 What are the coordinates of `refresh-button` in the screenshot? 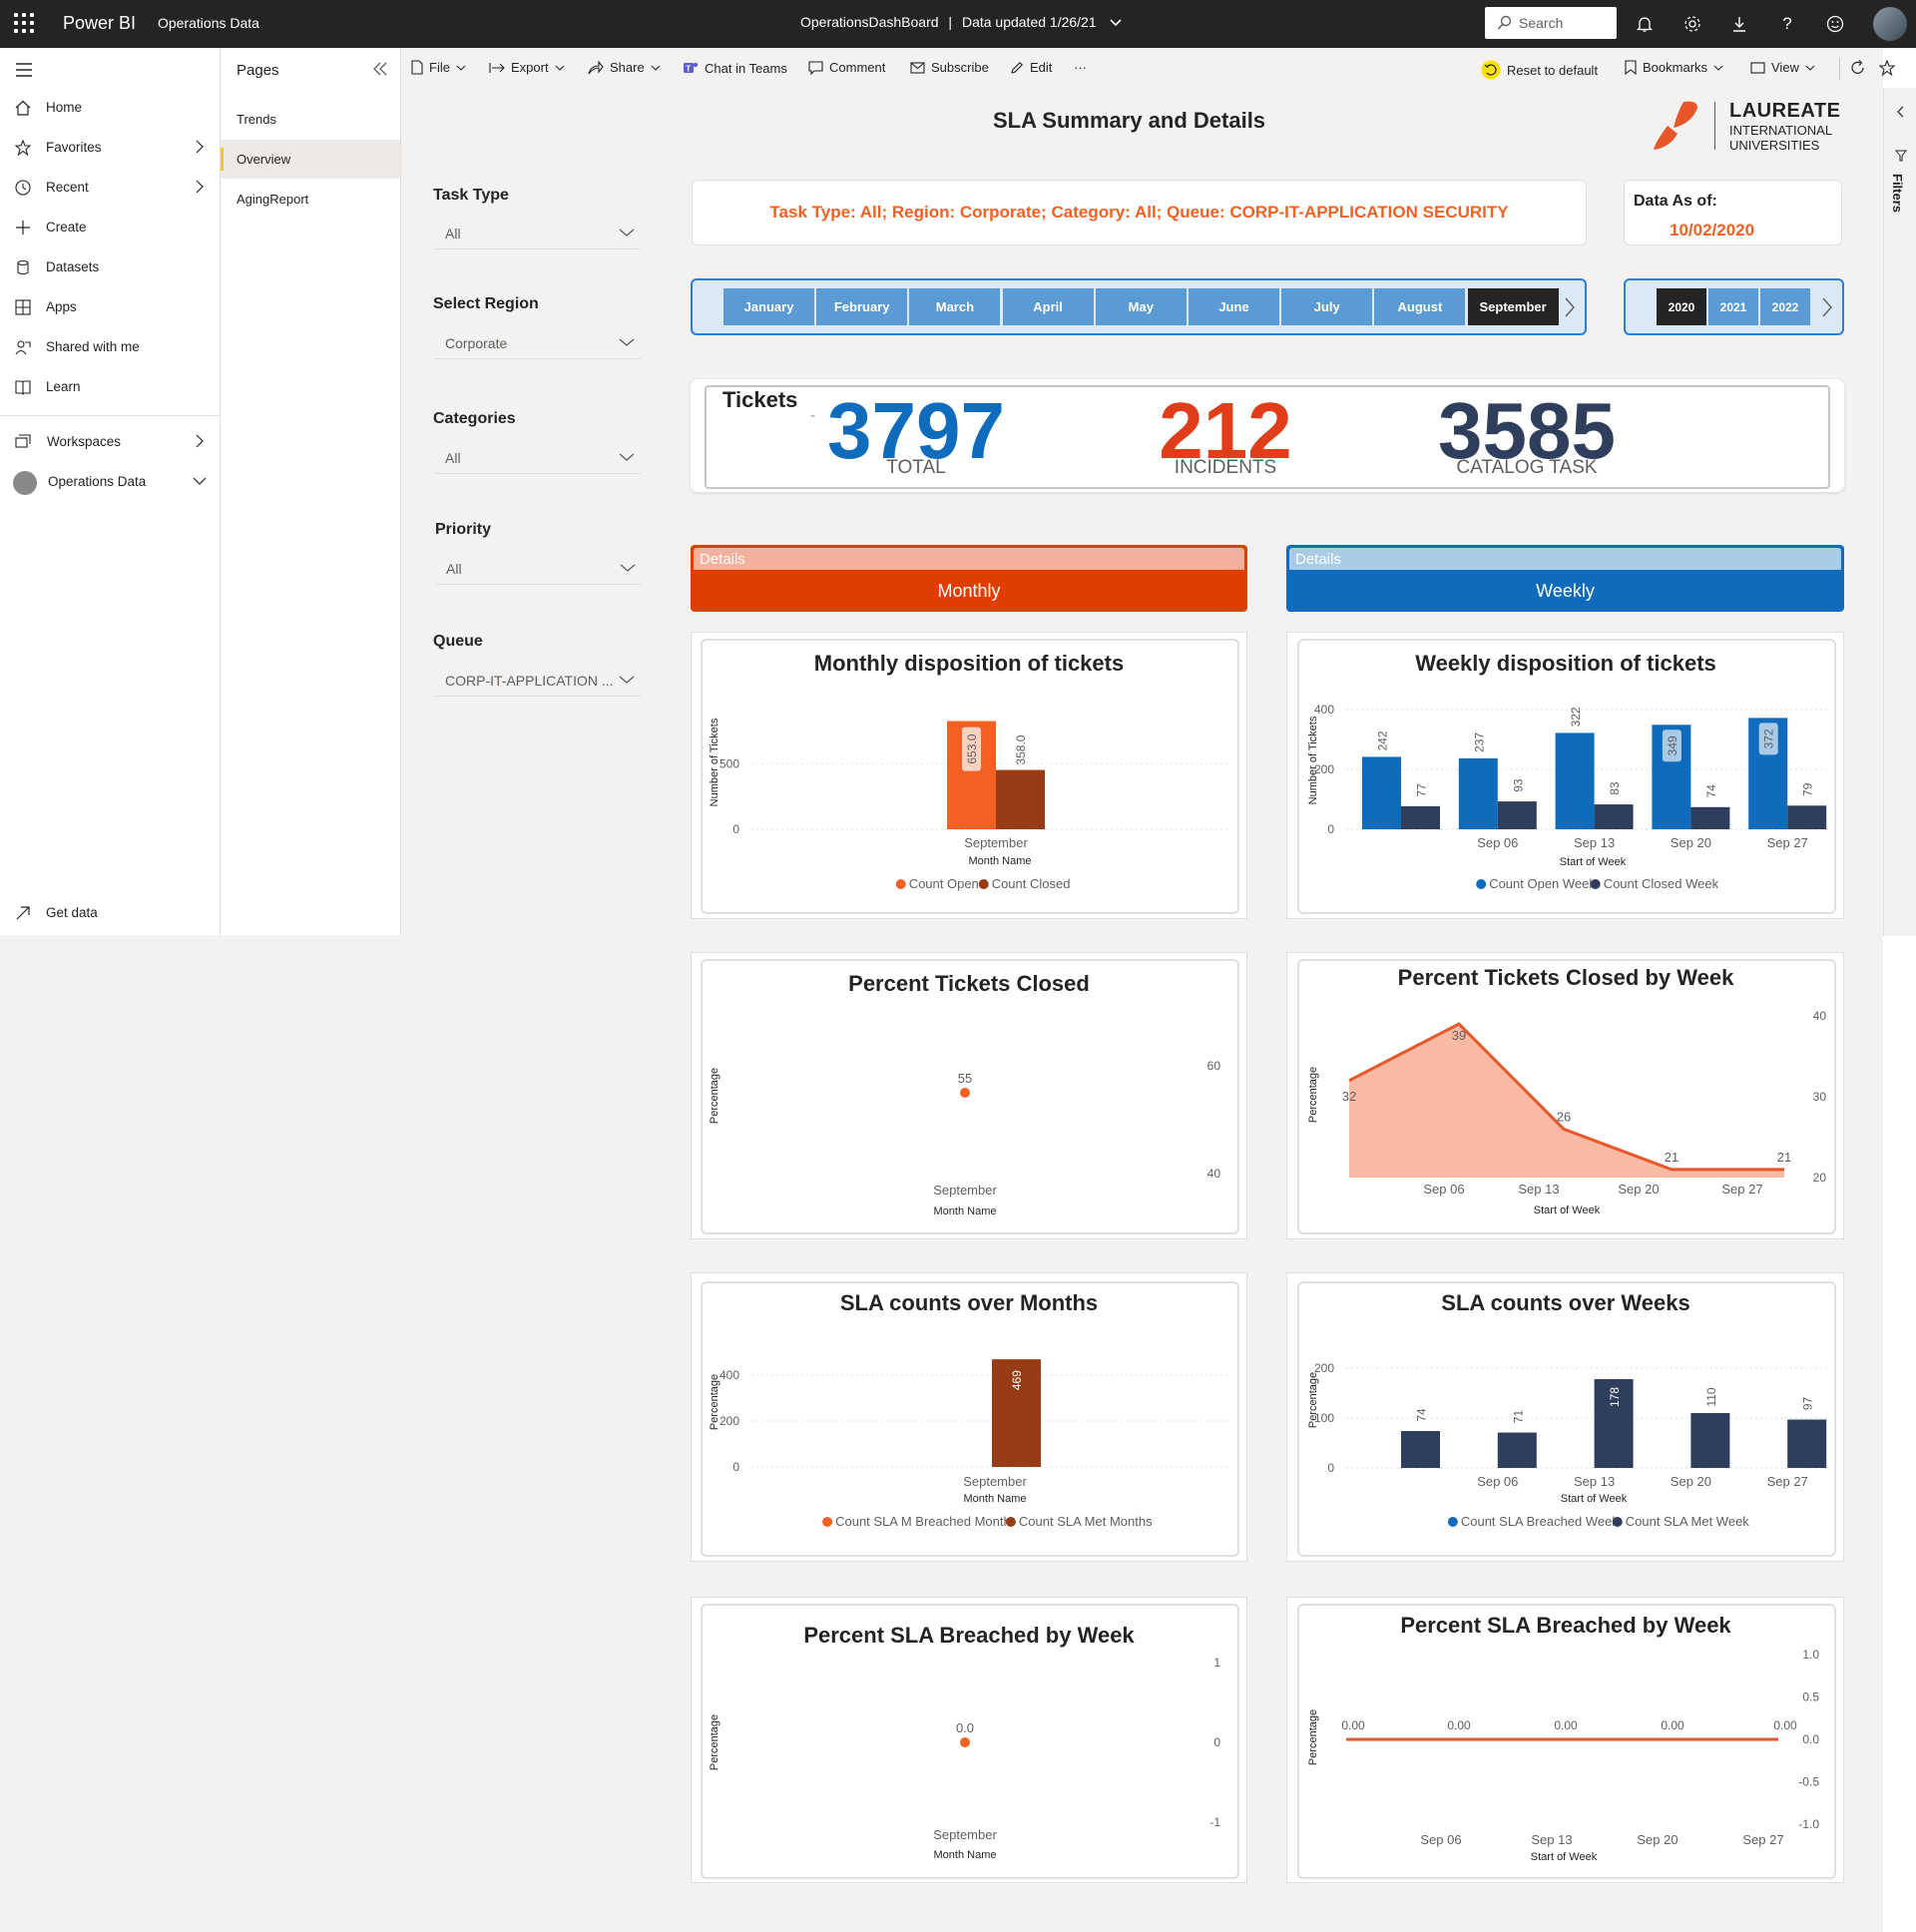 It's located at (1858, 68).